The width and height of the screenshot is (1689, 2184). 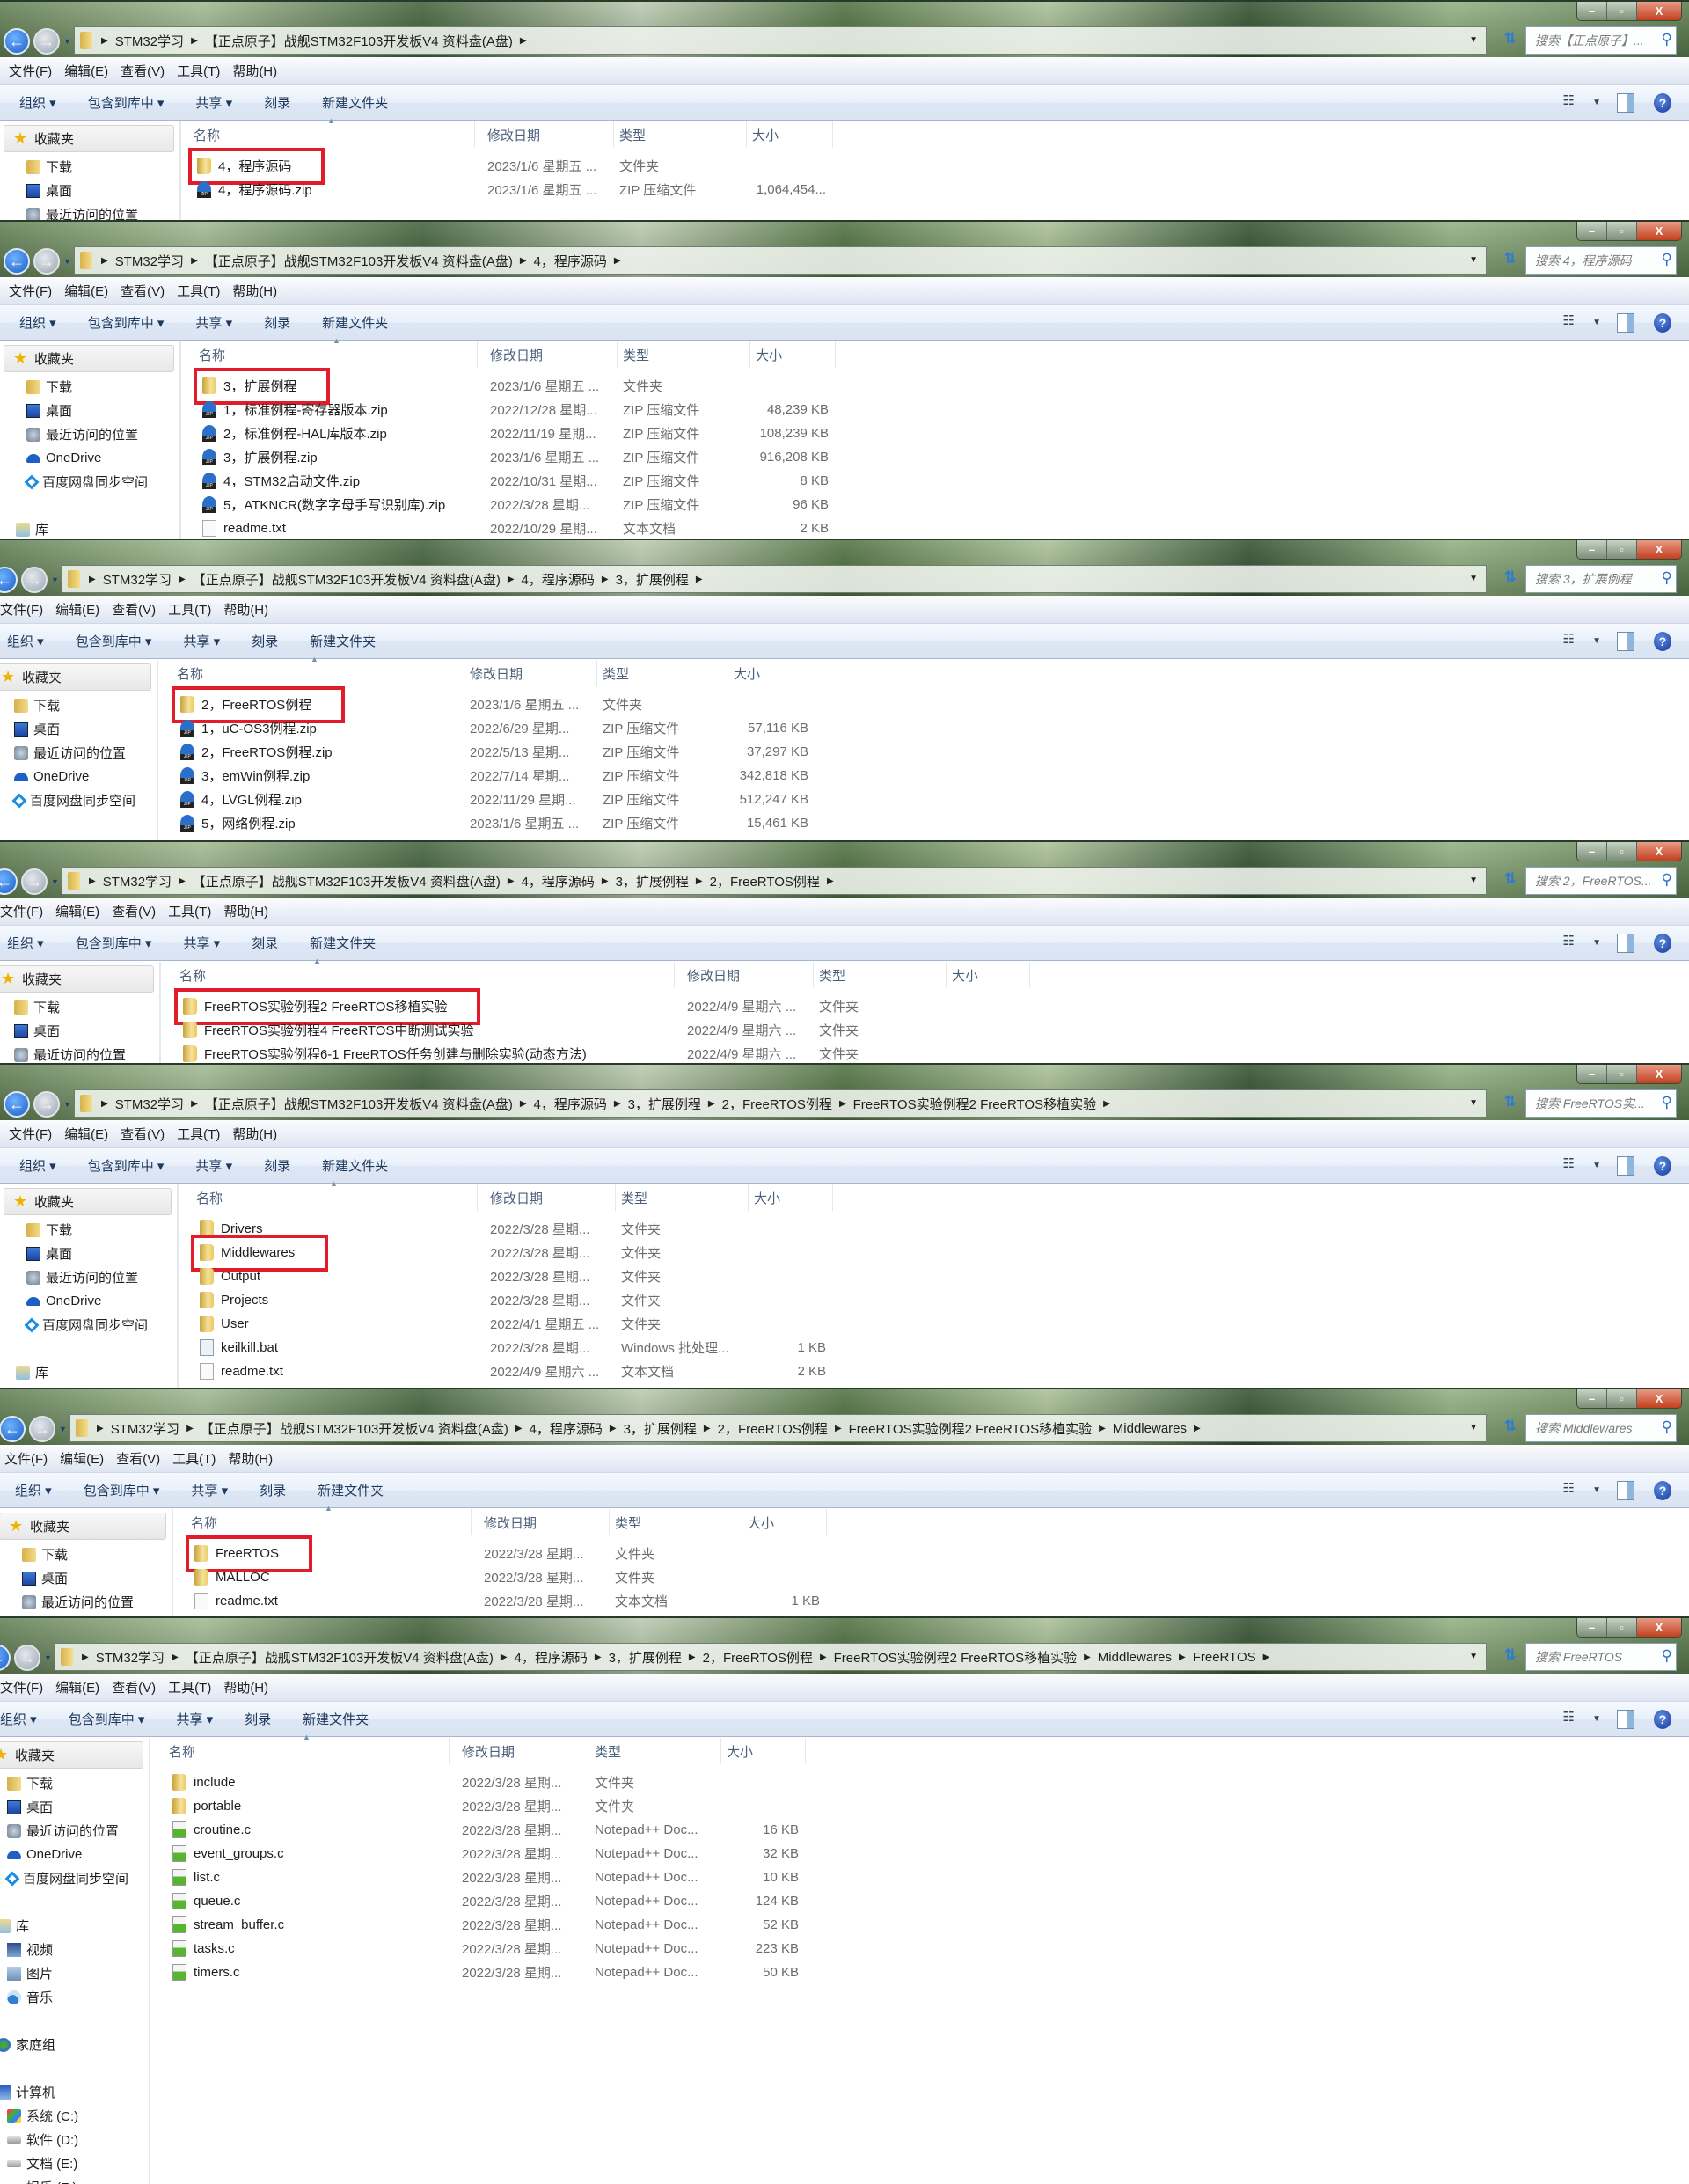 What do you see at coordinates (238, 1348) in the screenshot?
I see `file-name: keilkill.bat` at bounding box center [238, 1348].